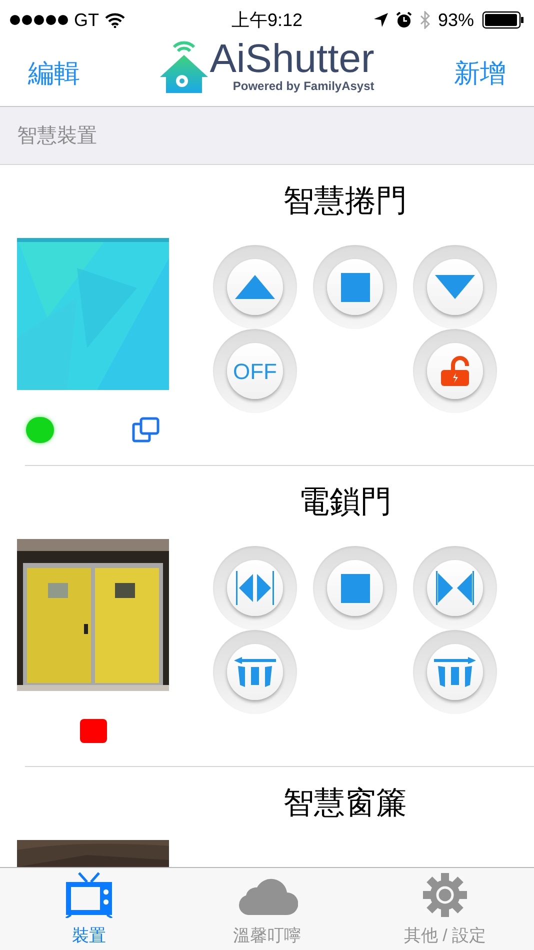 This screenshot has width=534, height=950. Describe the element at coordinates (455, 672) in the screenshot. I see `right-arrow-panels-icon` at that location.